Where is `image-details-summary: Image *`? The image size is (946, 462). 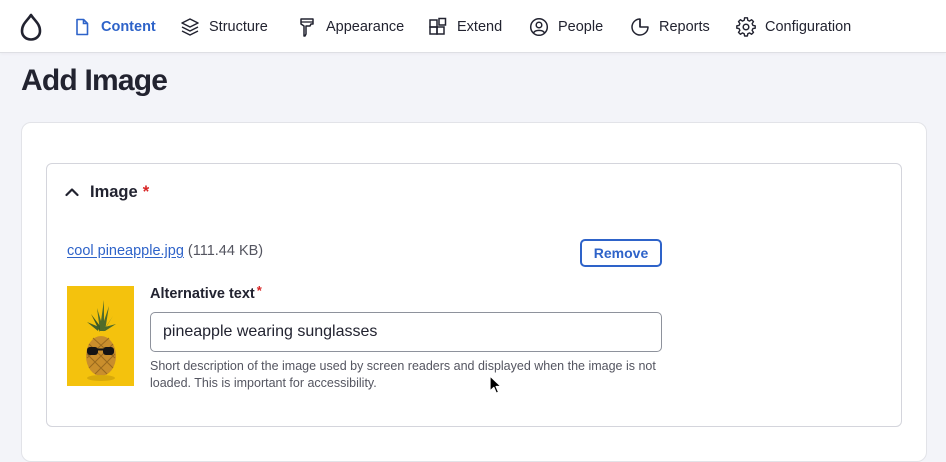
image-details-summary: Image * is located at coordinates (105, 192).